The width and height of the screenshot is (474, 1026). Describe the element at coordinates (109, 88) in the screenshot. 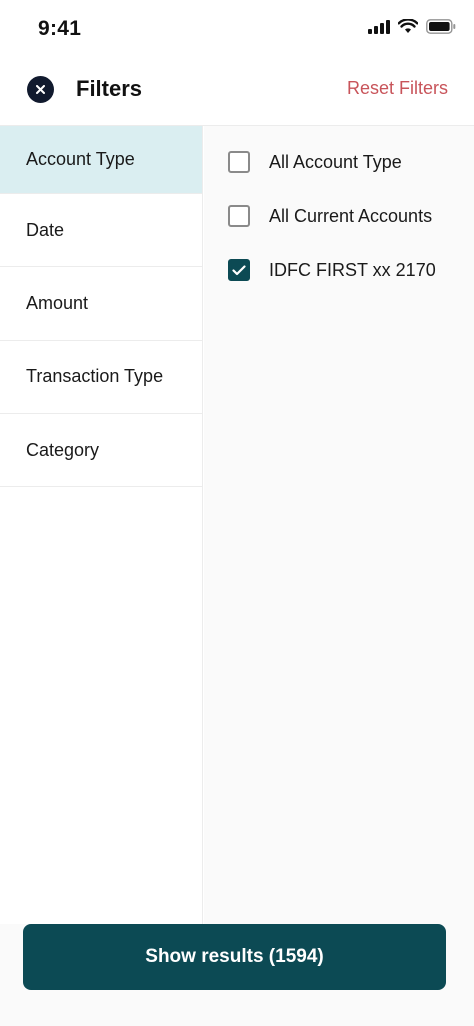

I see `page-title: Filters` at that location.